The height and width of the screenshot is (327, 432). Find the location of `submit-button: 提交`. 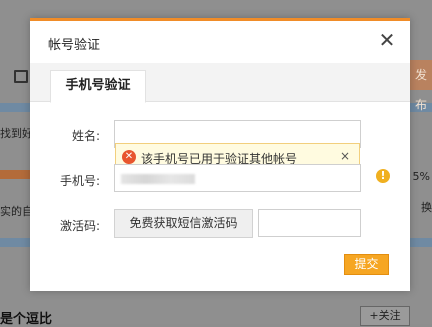

submit-button: 提交 is located at coordinates (366, 264).